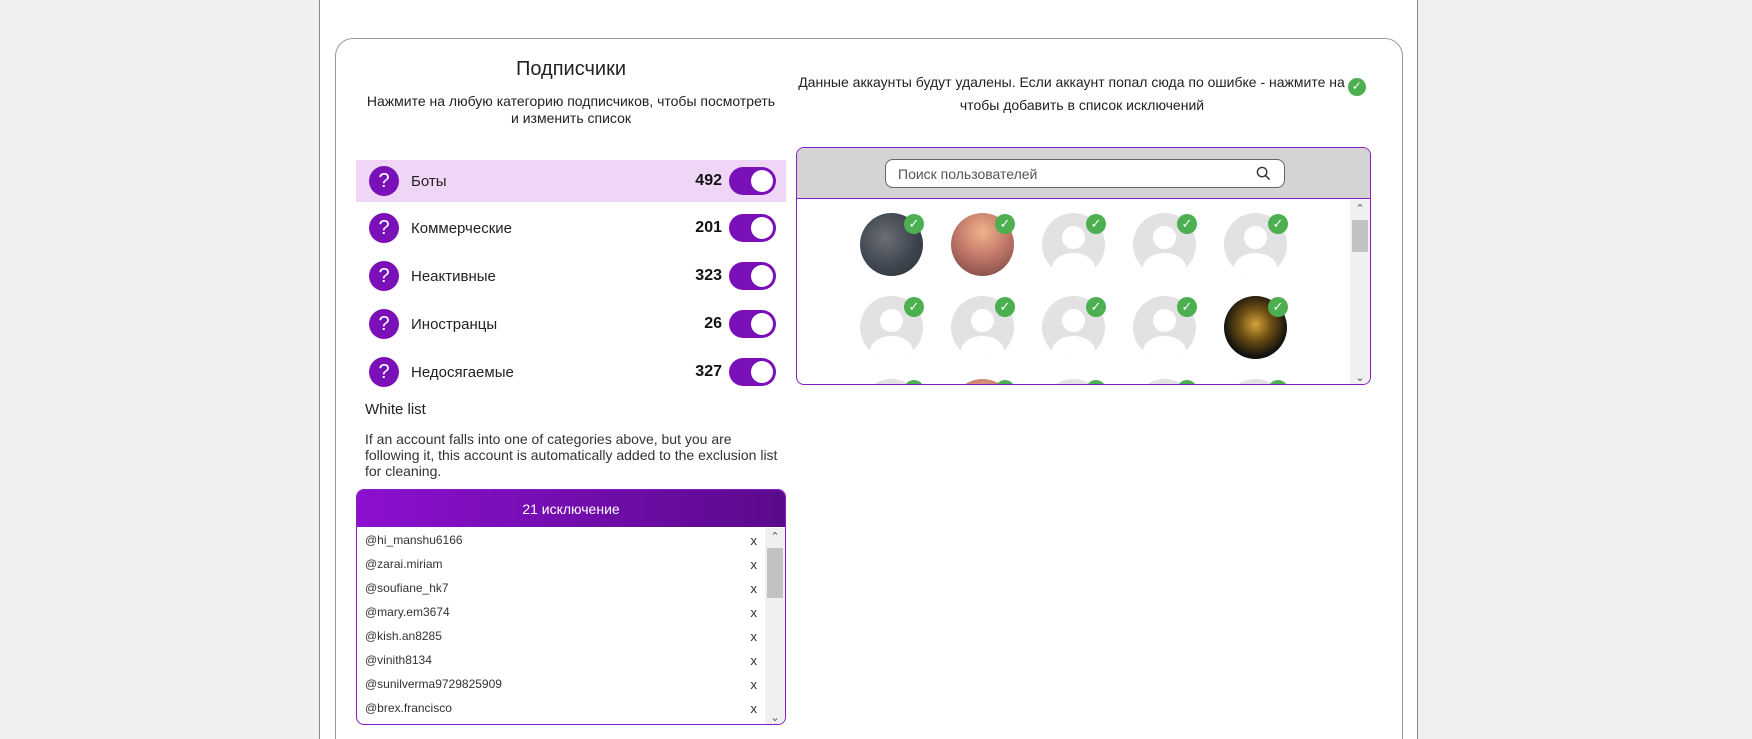 This screenshot has height=739, width=1752. Describe the element at coordinates (571, 228) in the screenshot. I see `category-commercial: ? Коммерческие 201` at that location.